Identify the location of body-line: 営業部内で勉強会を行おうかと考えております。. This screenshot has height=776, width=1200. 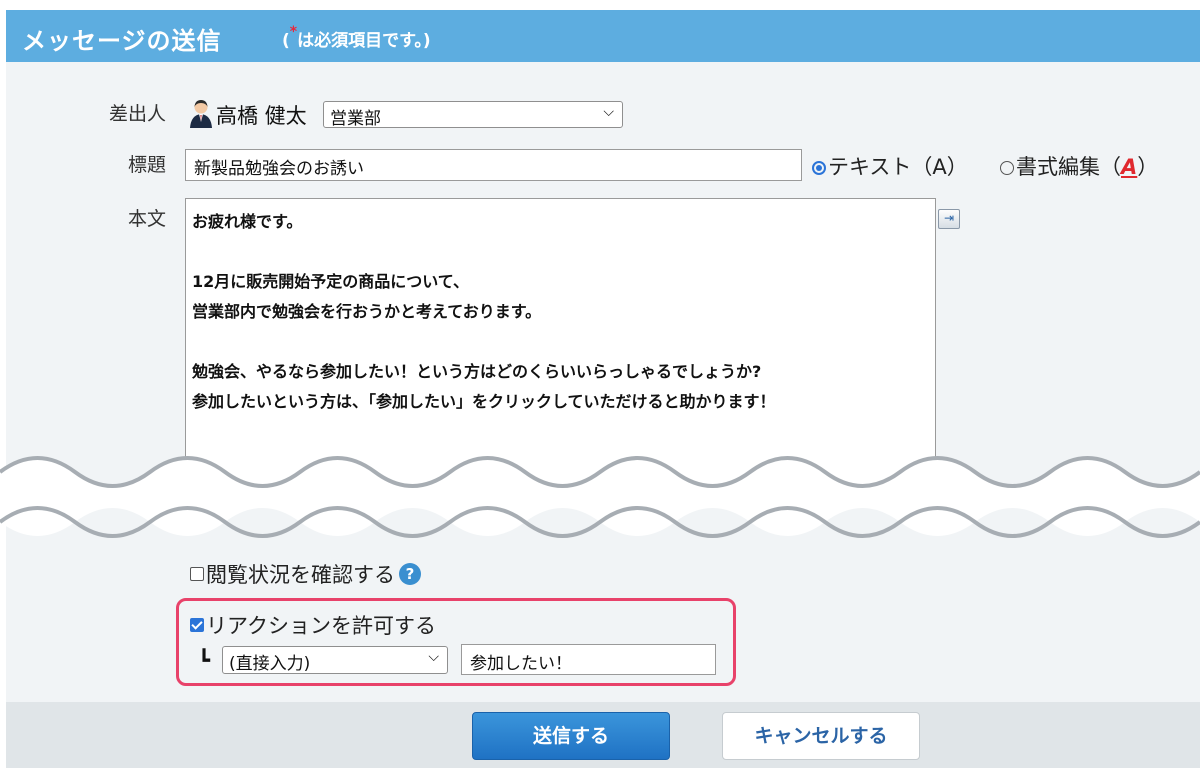
(367, 311).